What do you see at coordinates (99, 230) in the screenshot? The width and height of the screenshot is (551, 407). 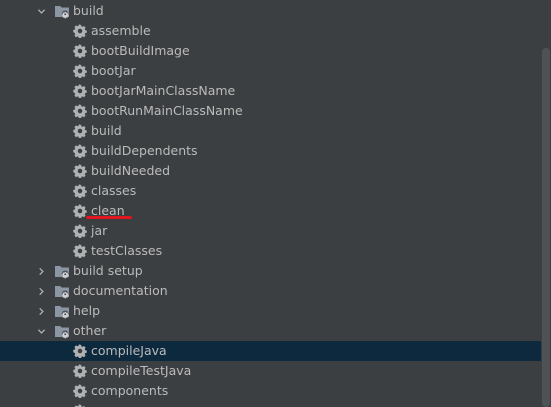 I see `tree-item-label: jar` at bounding box center [99, 230].